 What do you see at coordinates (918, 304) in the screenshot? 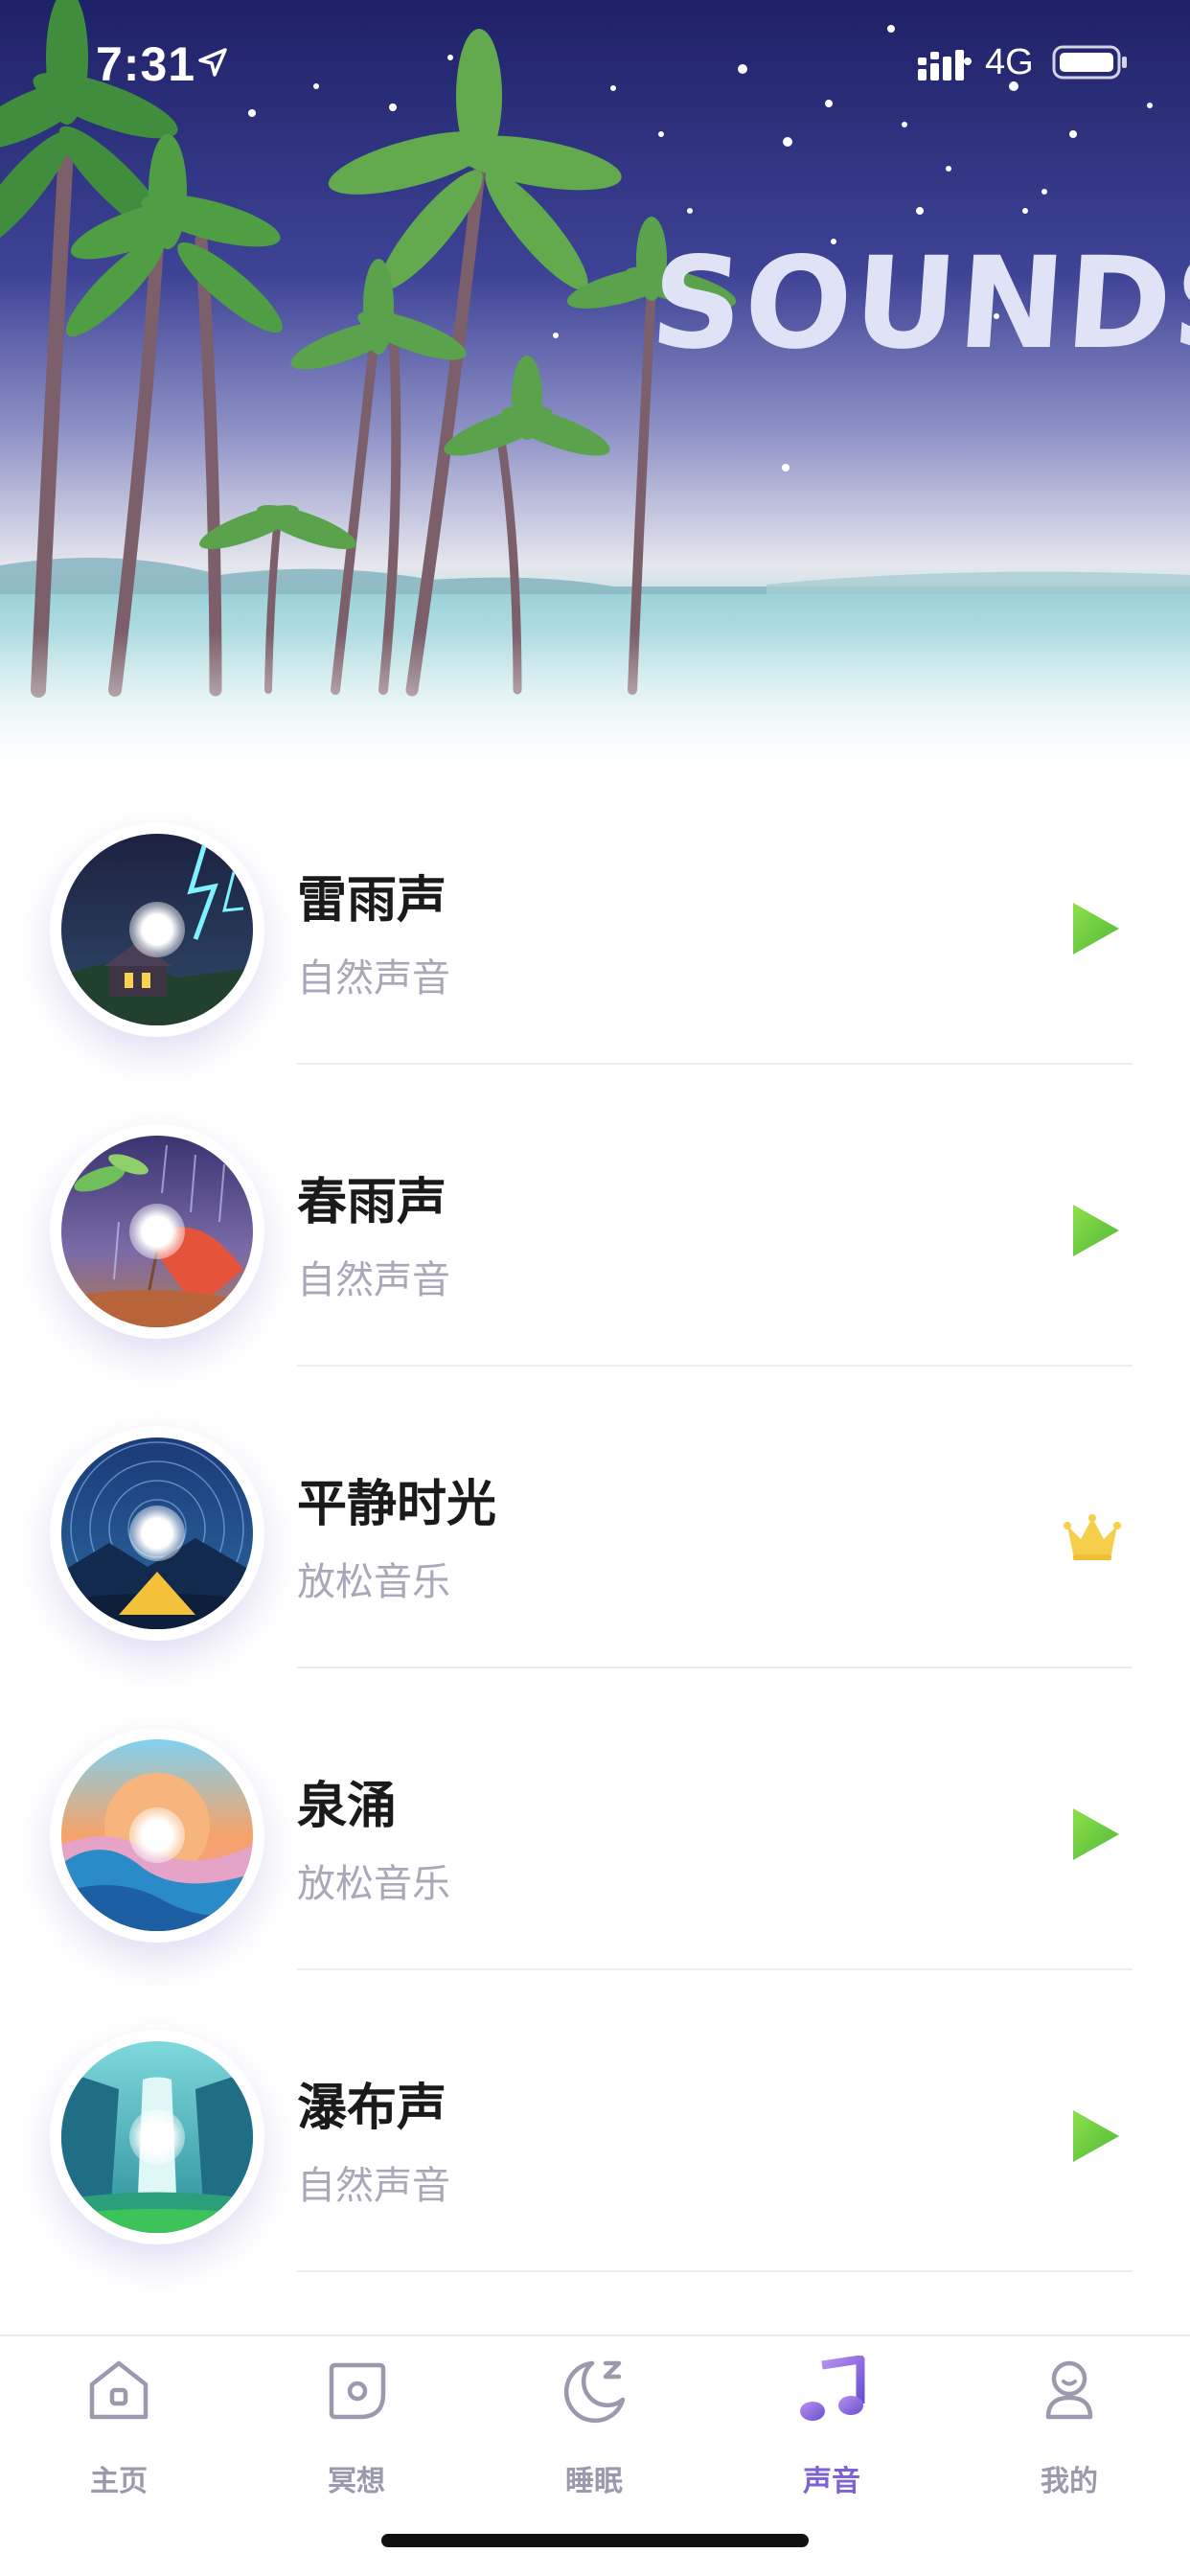
I see `hero-title: SOUNDS` at bounding box center [918, 304].